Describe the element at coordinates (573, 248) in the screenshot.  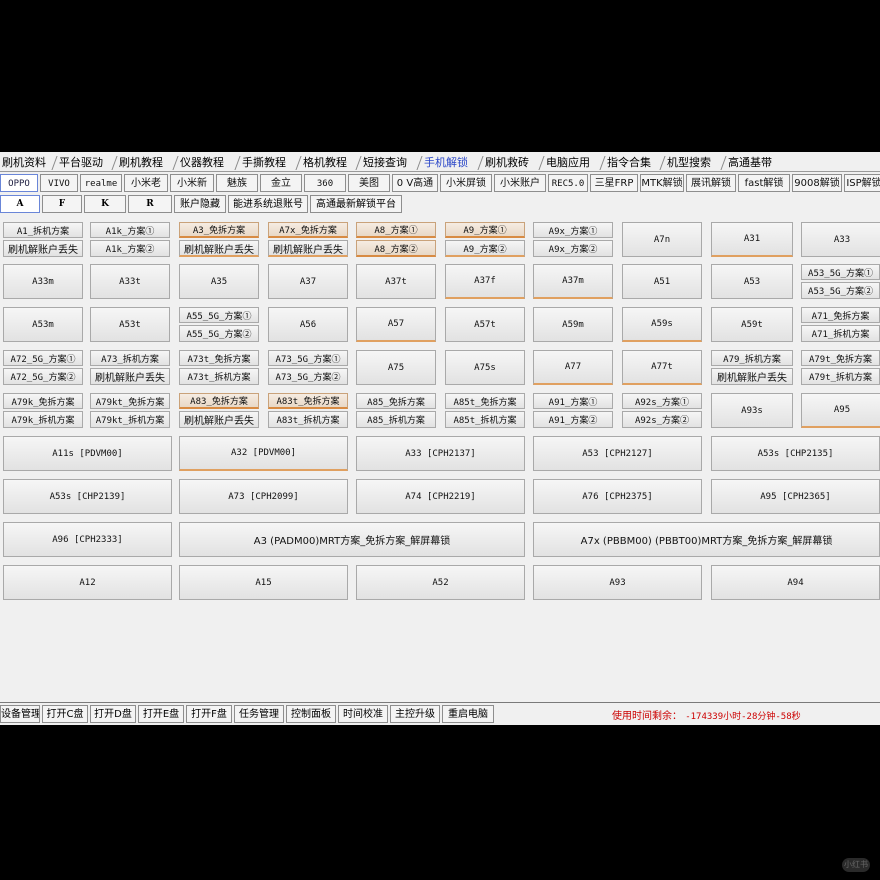
I see `solution-button: A9x_方案②` at that location.